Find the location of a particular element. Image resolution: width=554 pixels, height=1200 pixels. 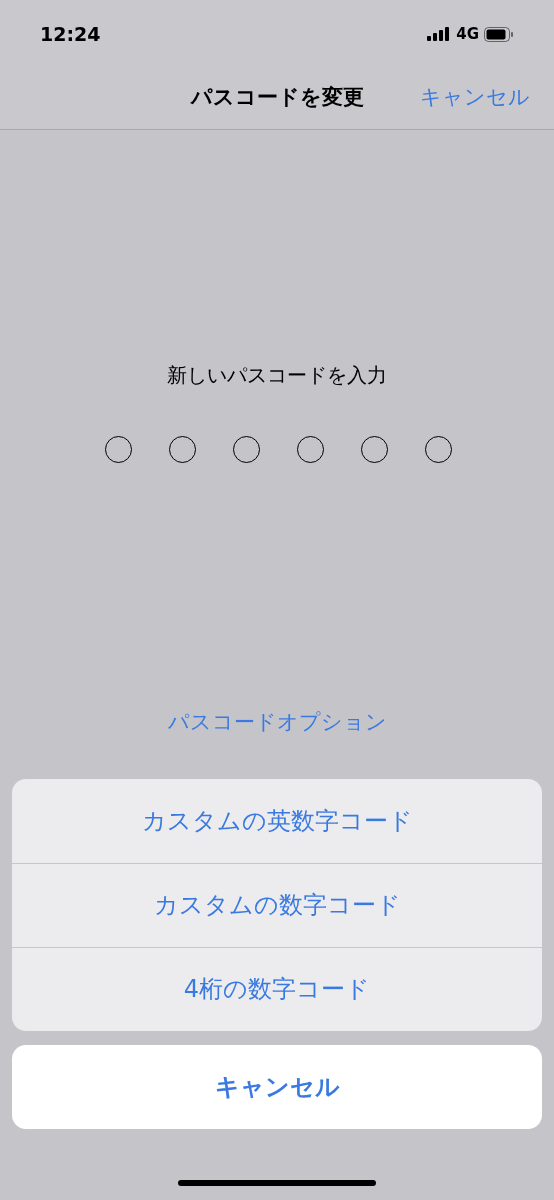

action-option: カスタムの英数字コード is located at coordinates (277, 820).